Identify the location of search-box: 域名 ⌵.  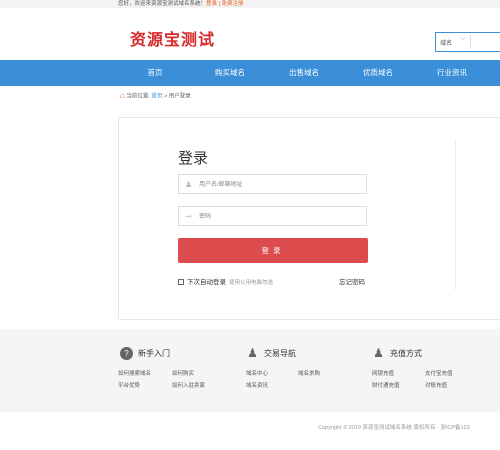
(467, 42).